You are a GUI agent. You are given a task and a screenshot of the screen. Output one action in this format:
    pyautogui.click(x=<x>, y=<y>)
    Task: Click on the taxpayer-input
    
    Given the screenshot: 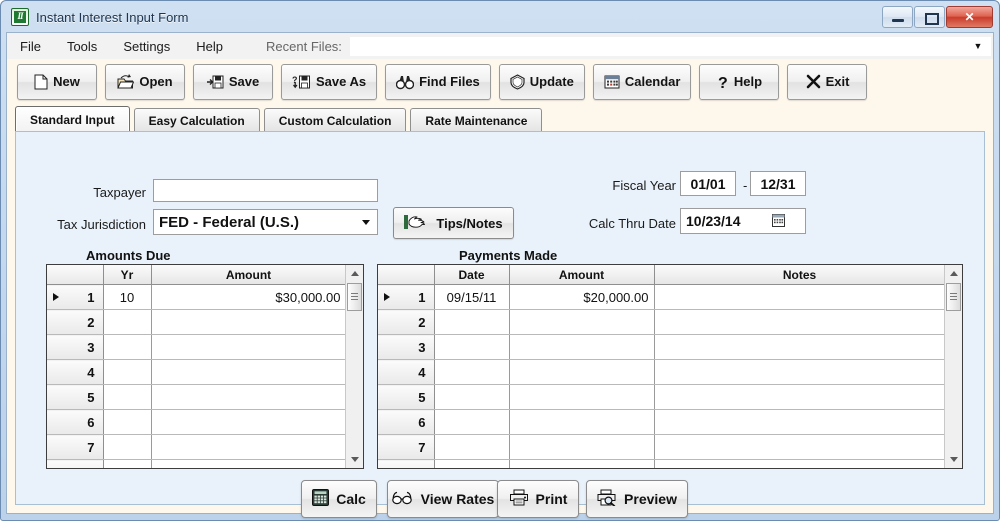 What is the action you would take?
    pyautogui.click(x=265, y=190)
    